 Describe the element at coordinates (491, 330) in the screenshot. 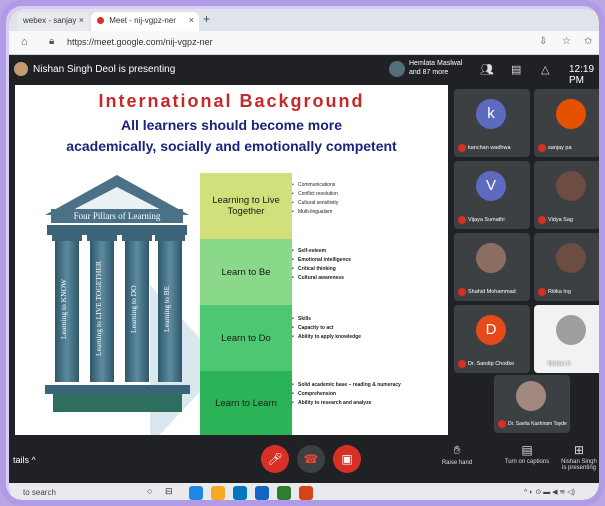

I see `avatar: D` at that location.